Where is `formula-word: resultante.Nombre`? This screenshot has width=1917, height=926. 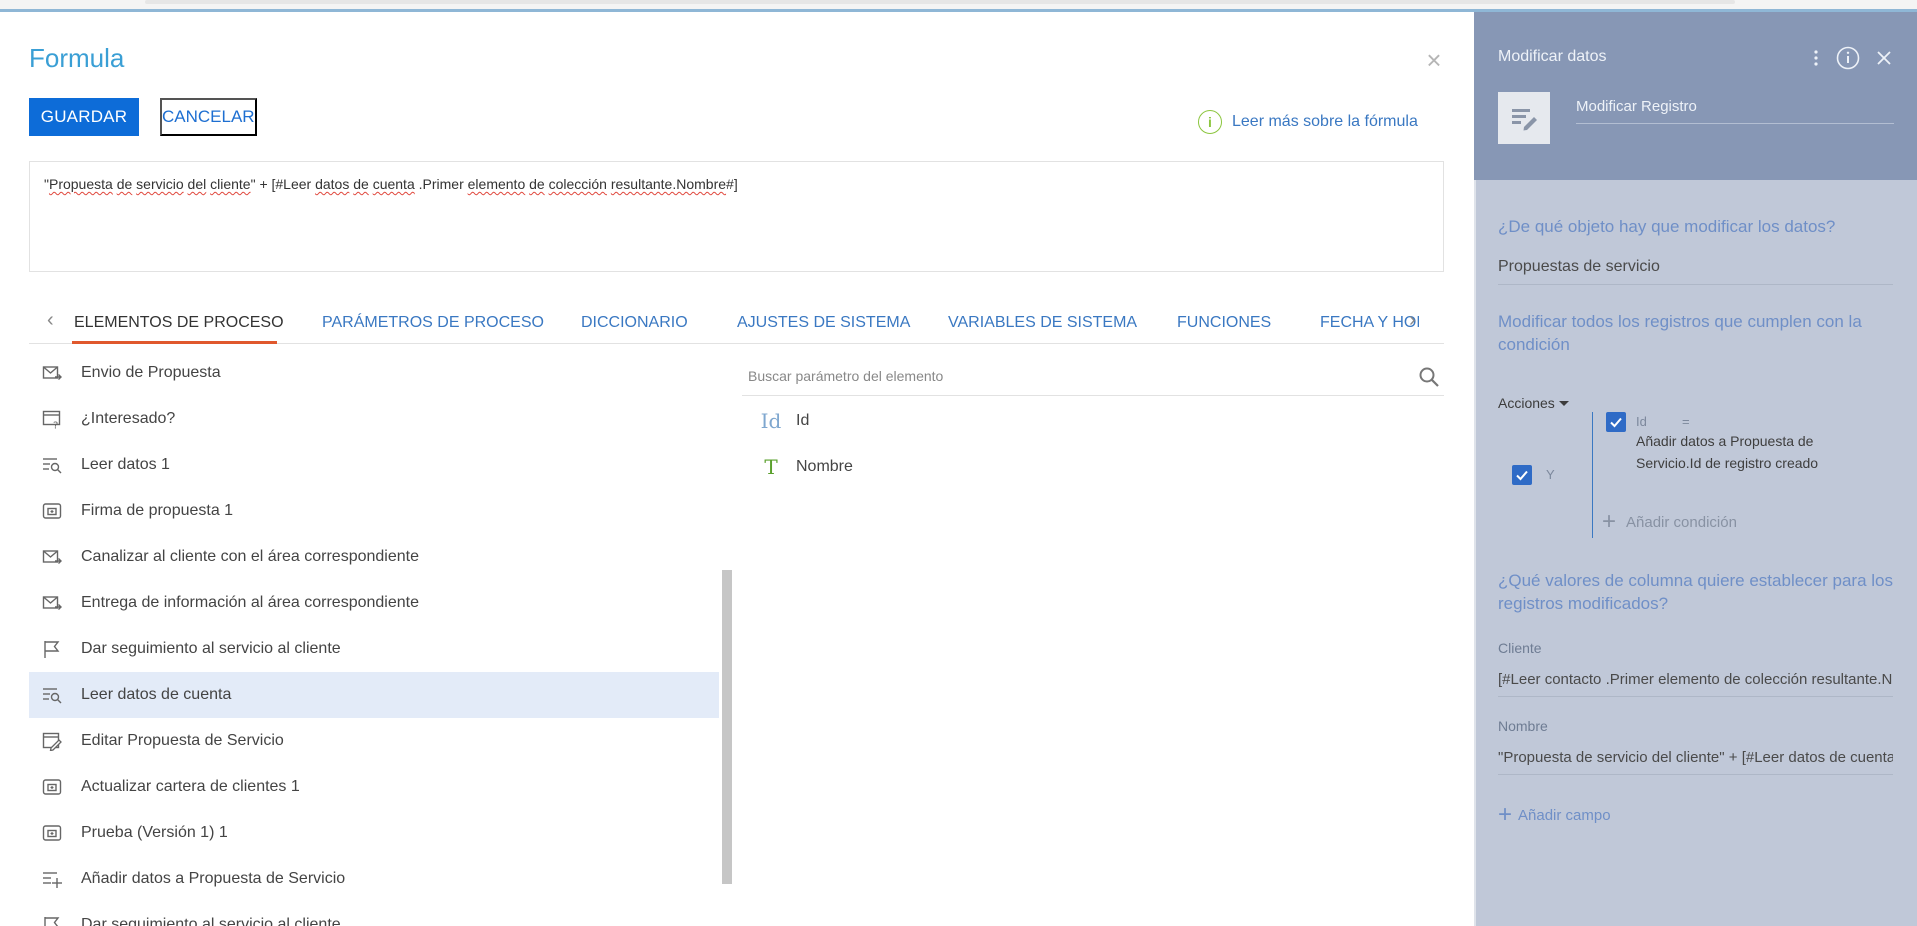
formula-word: resultante.Nombre is located at coordinates (668, 184).